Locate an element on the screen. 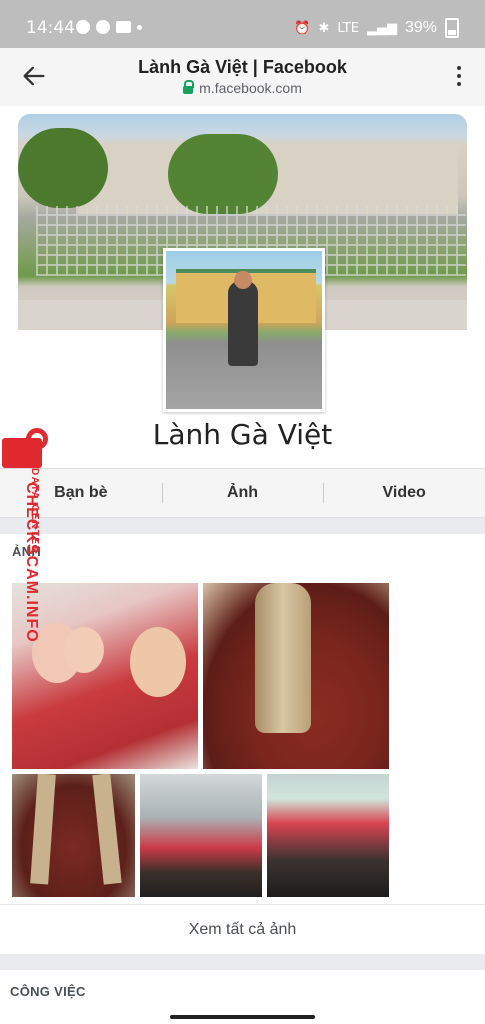  tab-videos: Video is located at coordinates (404, 493).